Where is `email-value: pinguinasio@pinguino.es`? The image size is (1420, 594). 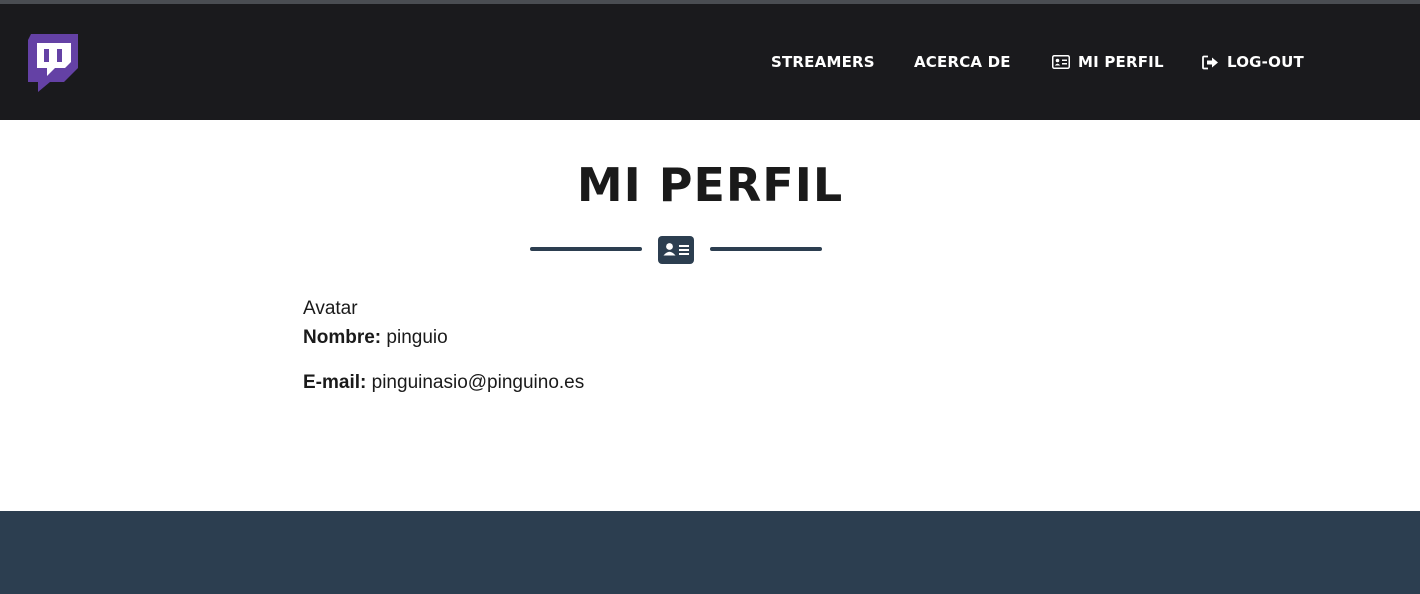 email-value: pinguinasio@pinguino.es is located at coordinates (478, 382).